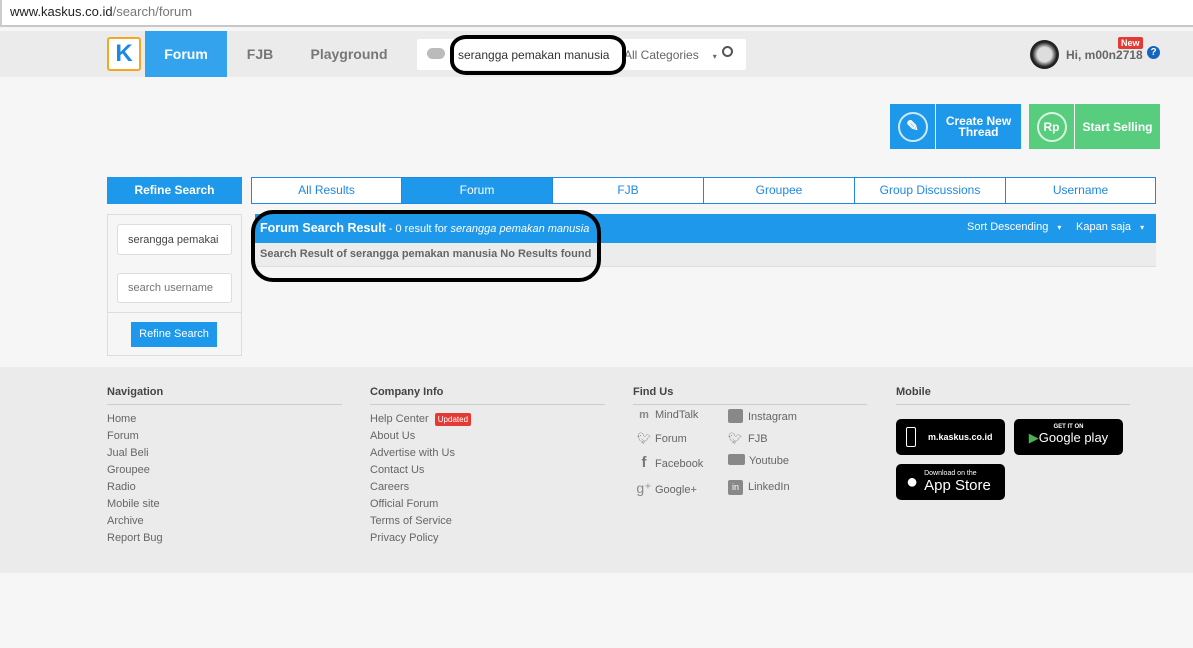 The height and width of the screenshot is (648, 1193). I want to click on mobile-site-badge: m.kaskus.co.id, so click(950, 437).